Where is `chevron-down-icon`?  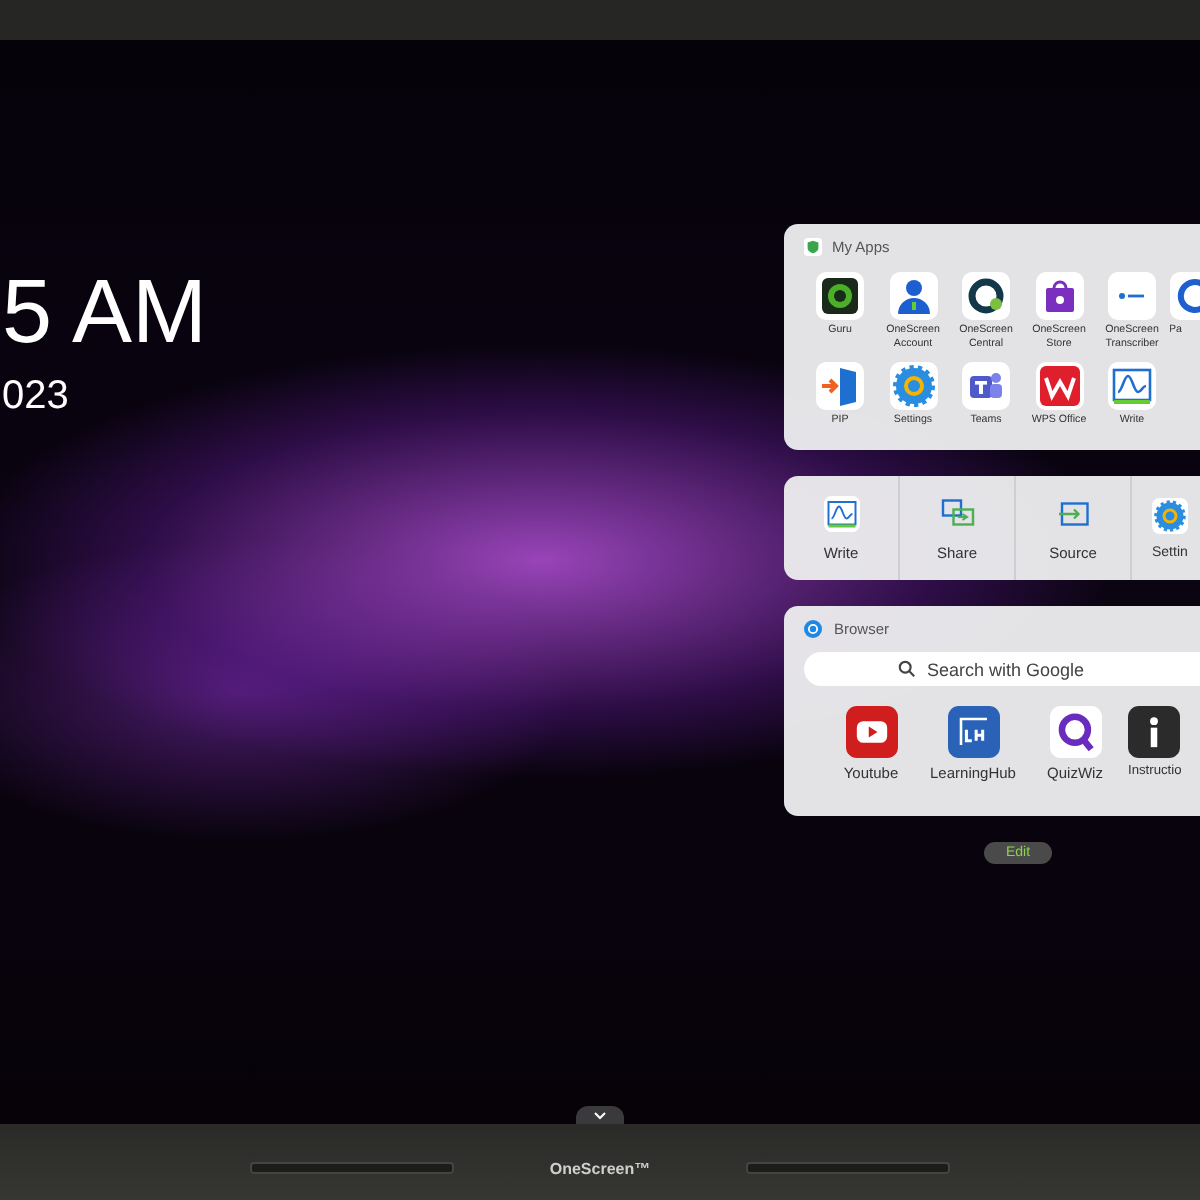
chevron-down-icon is located at coordinates (600, 1115).